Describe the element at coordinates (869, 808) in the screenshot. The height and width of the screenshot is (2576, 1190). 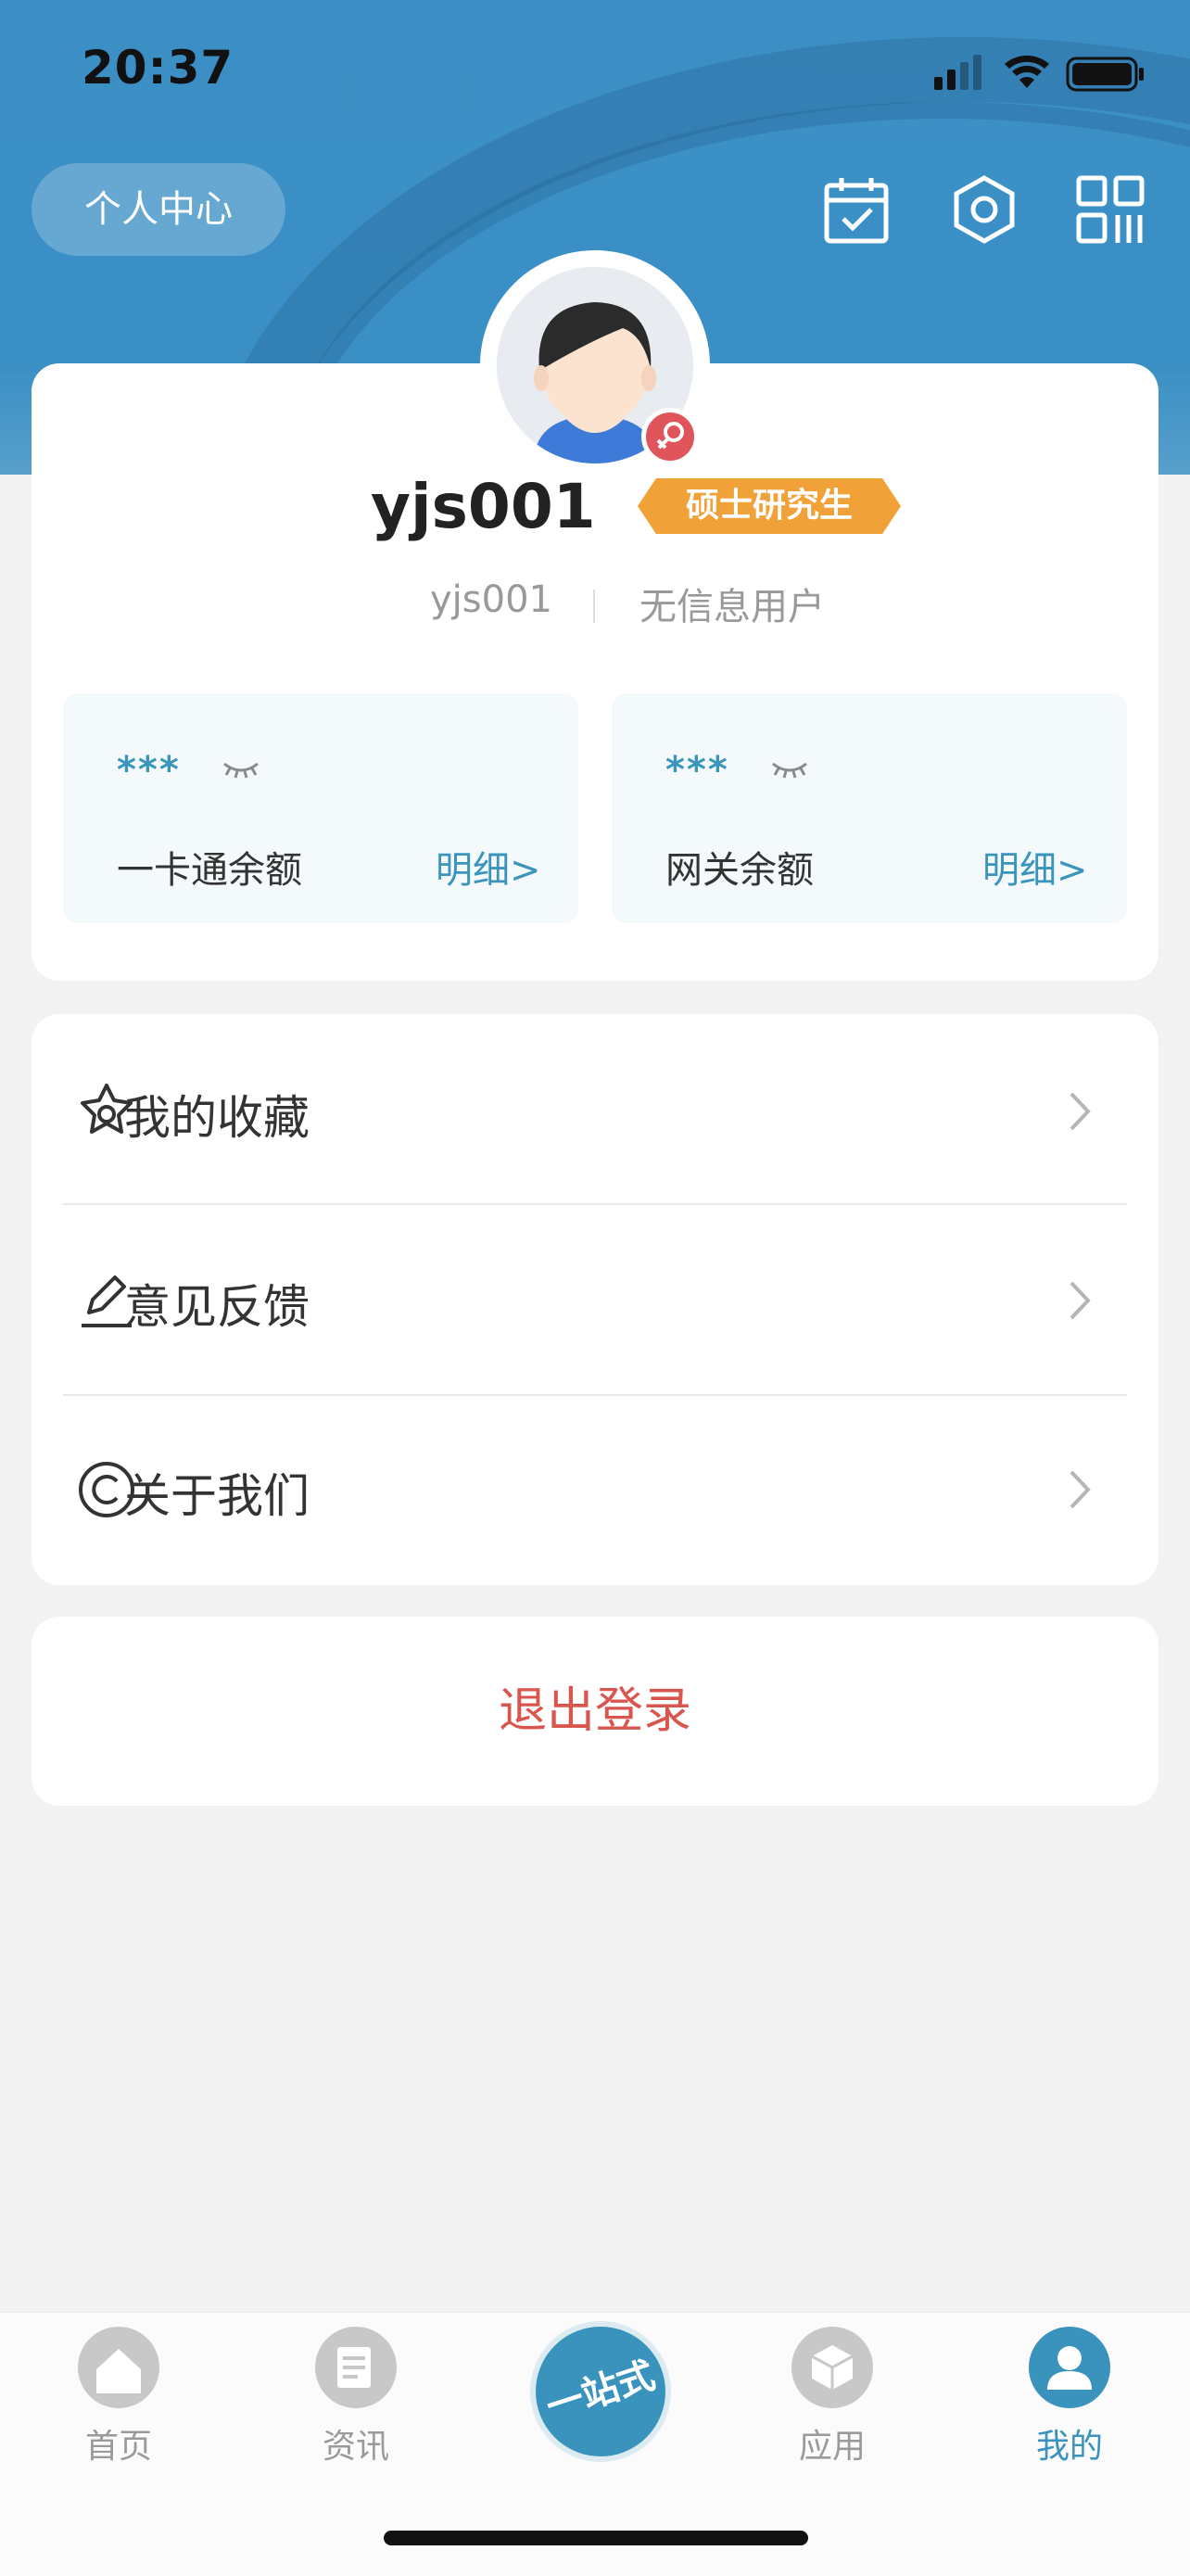
I see `gateway-balance-card: *** 网关余额 明细>` at that location.